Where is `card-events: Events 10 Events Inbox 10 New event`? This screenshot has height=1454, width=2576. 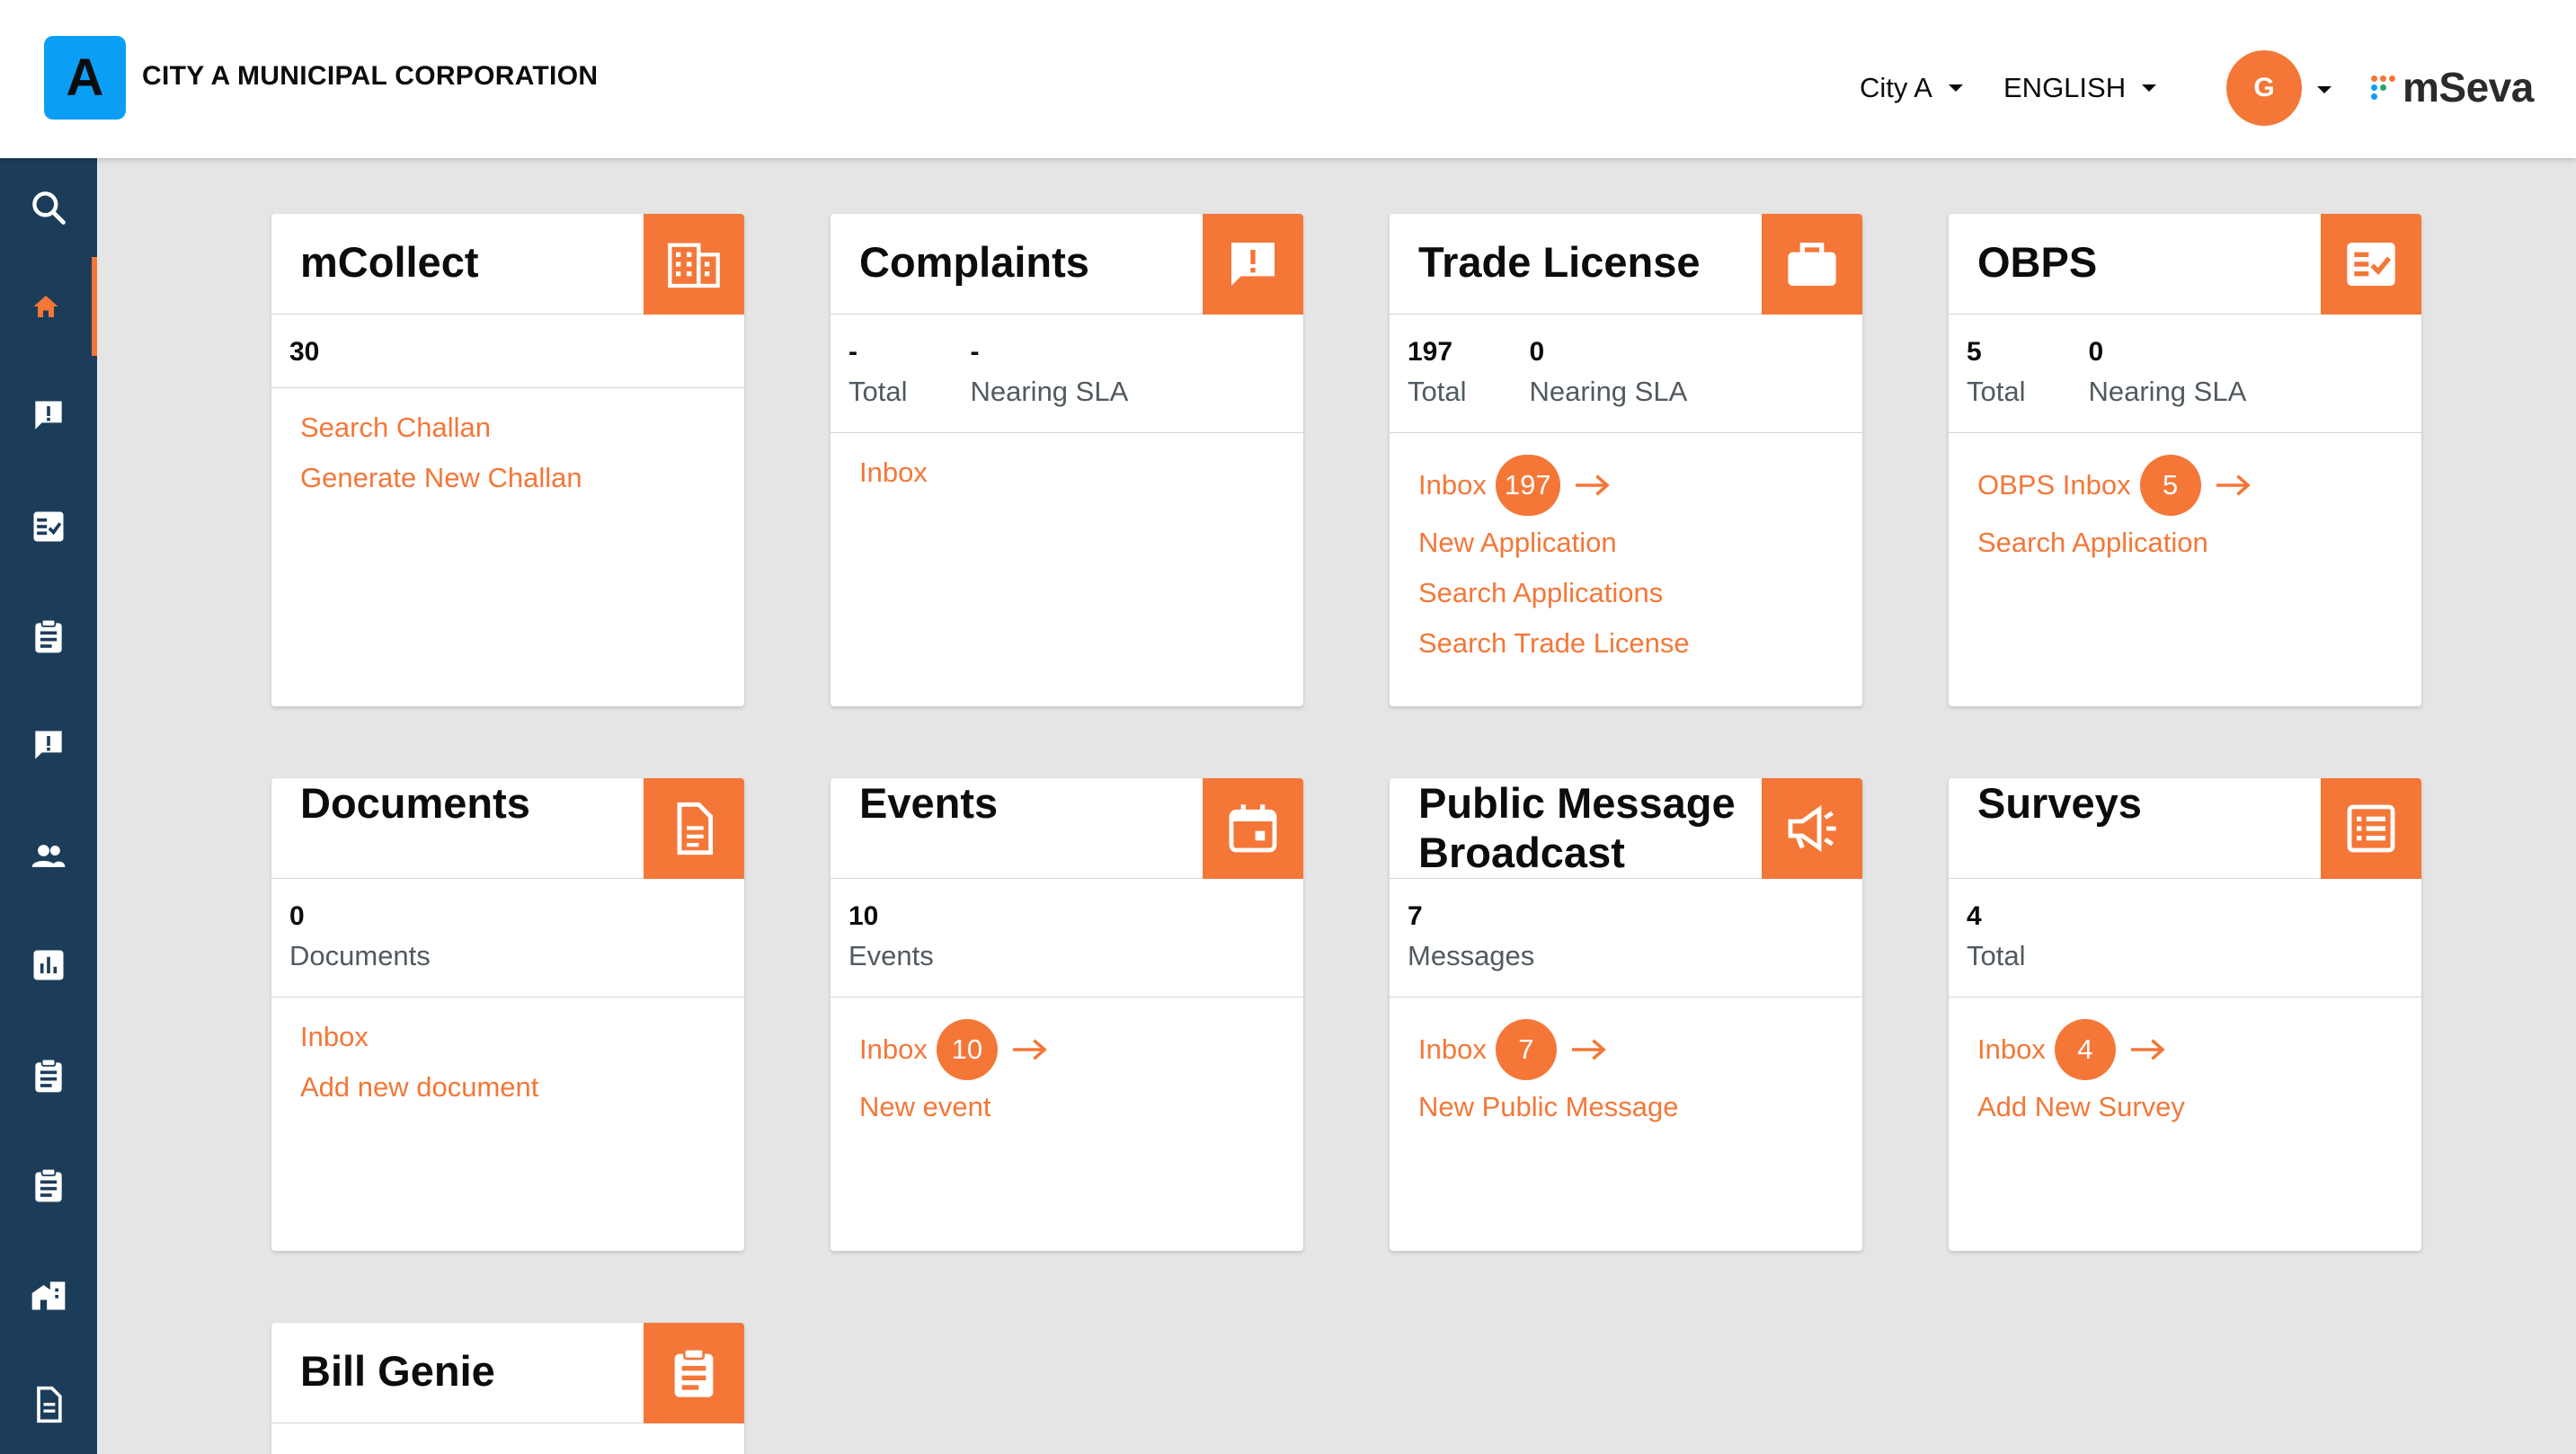 card-events: Events 10 Events Inbox 10 New event is located at coordinates (1067, 1014).